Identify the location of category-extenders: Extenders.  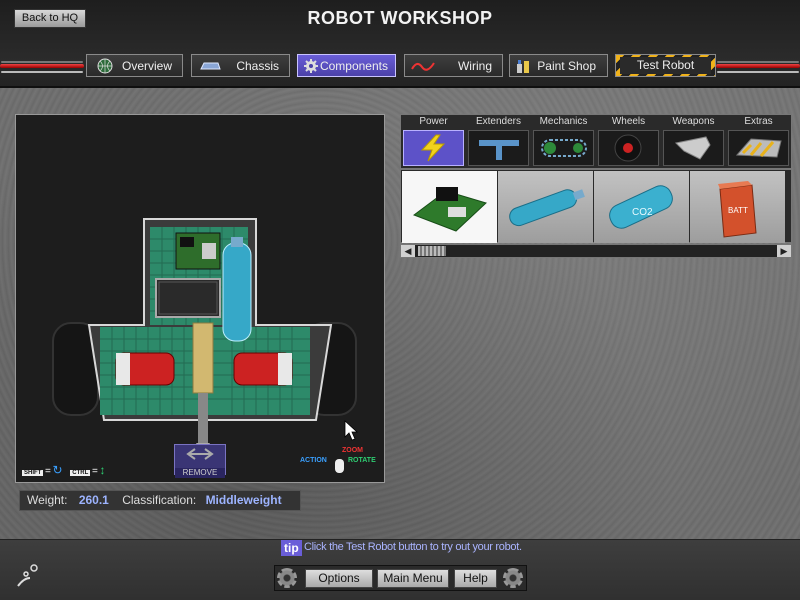
(498, 141).